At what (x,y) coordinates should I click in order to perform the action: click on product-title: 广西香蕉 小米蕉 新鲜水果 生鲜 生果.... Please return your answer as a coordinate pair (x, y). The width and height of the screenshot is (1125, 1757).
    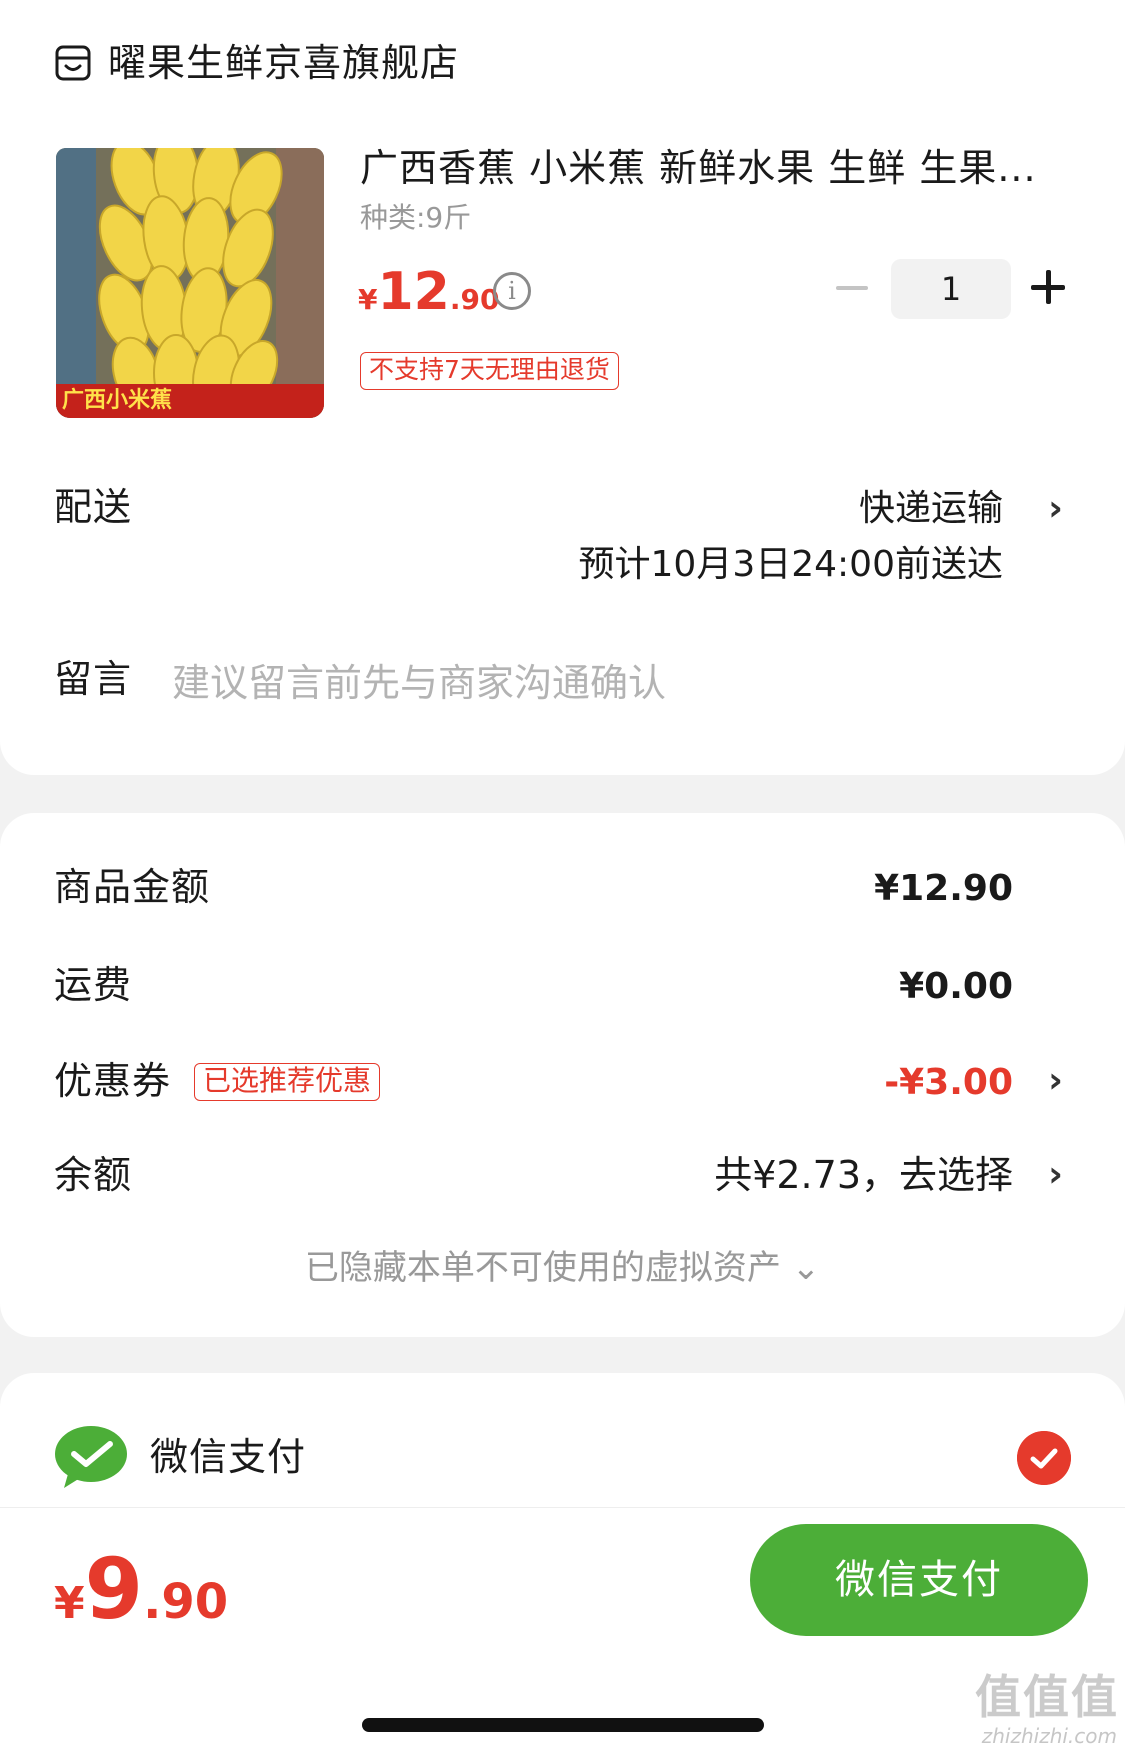
    Looking at the image, I should click on (710, 168).